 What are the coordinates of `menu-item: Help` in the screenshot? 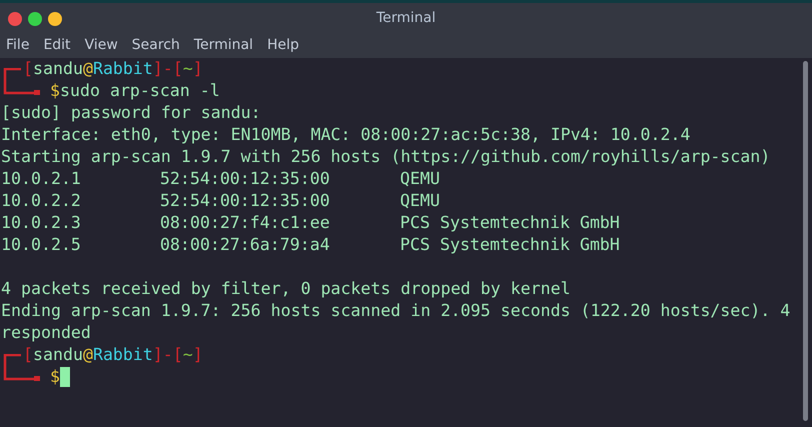 It's located at (283, 45).